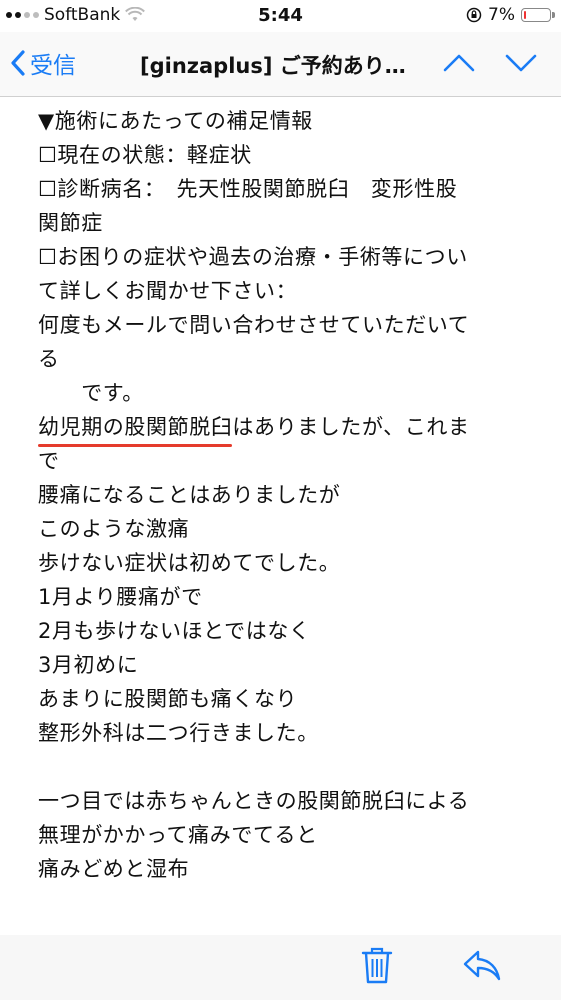 Image resolution: width=561 pixels, height=1000 pixels. What do you see at coordinates (91, 393) in the screenshot?
I see `body-line: です。` at bounding box center [91, 393].